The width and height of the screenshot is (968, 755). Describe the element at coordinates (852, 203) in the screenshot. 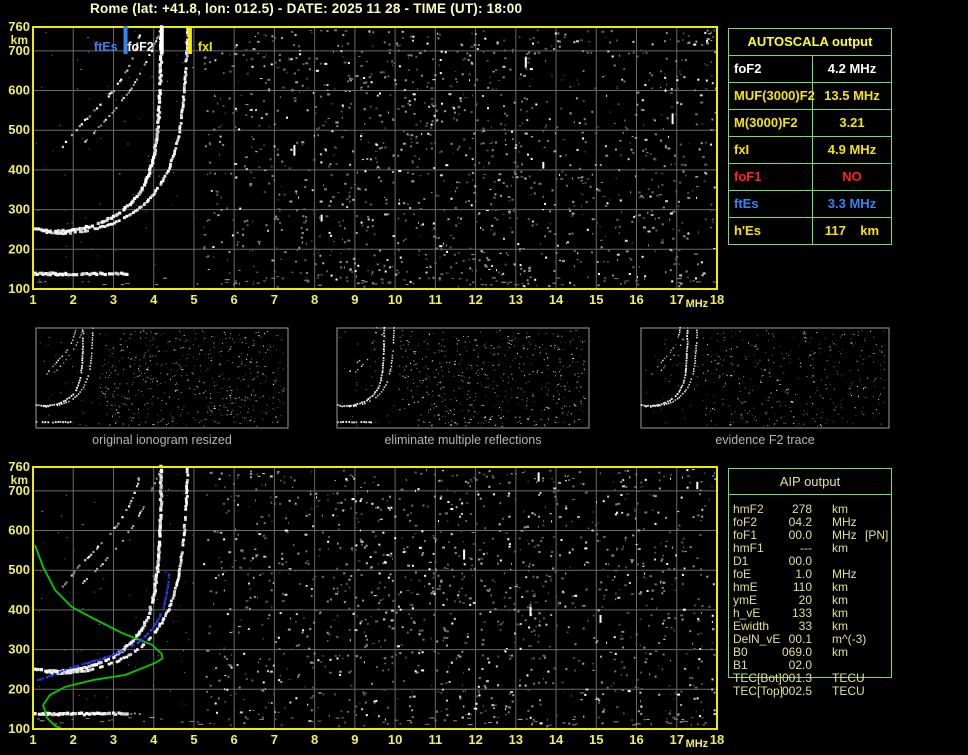

I see `autoscala-row-value: 3.3 MHz` at that location.